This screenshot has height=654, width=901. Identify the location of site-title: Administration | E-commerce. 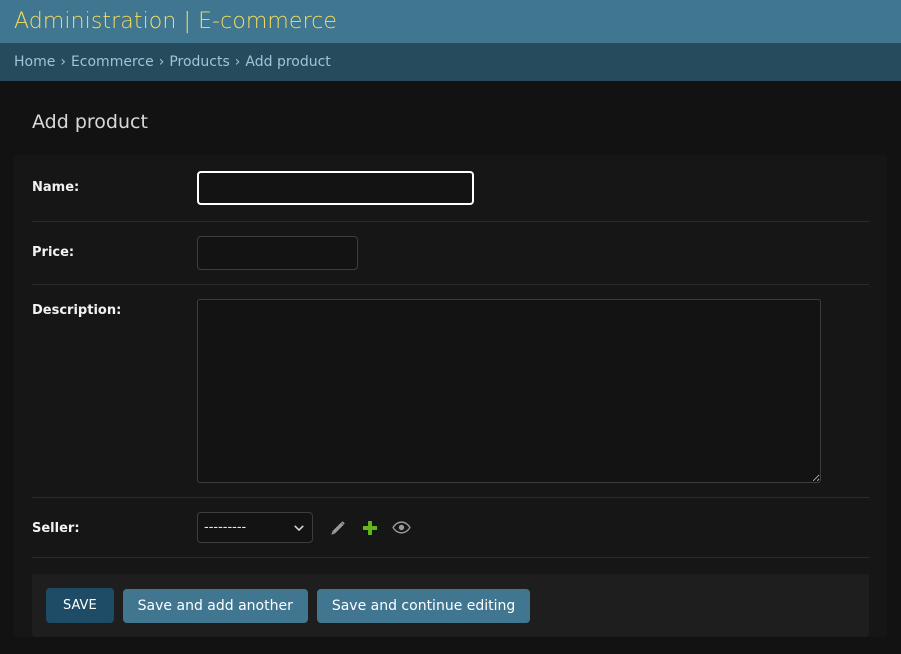
(175, 21).